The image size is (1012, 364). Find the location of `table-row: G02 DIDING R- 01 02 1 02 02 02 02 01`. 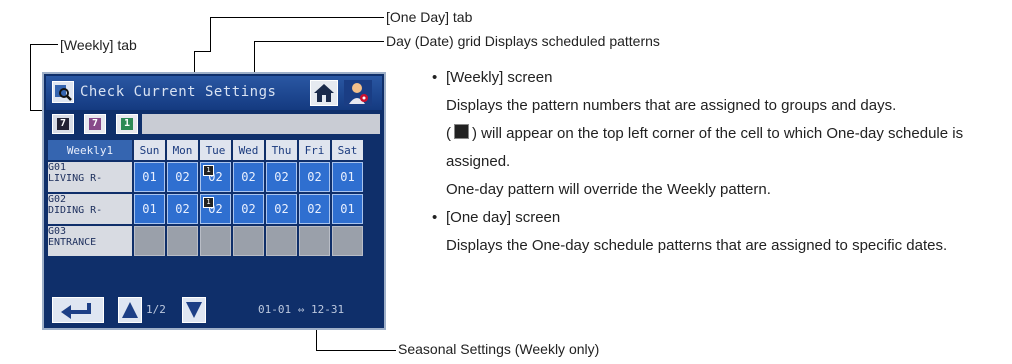

table-row: G02 DIDING R- 01 02 1 02 02 02 02 01 is located at coordinates (205, 209).